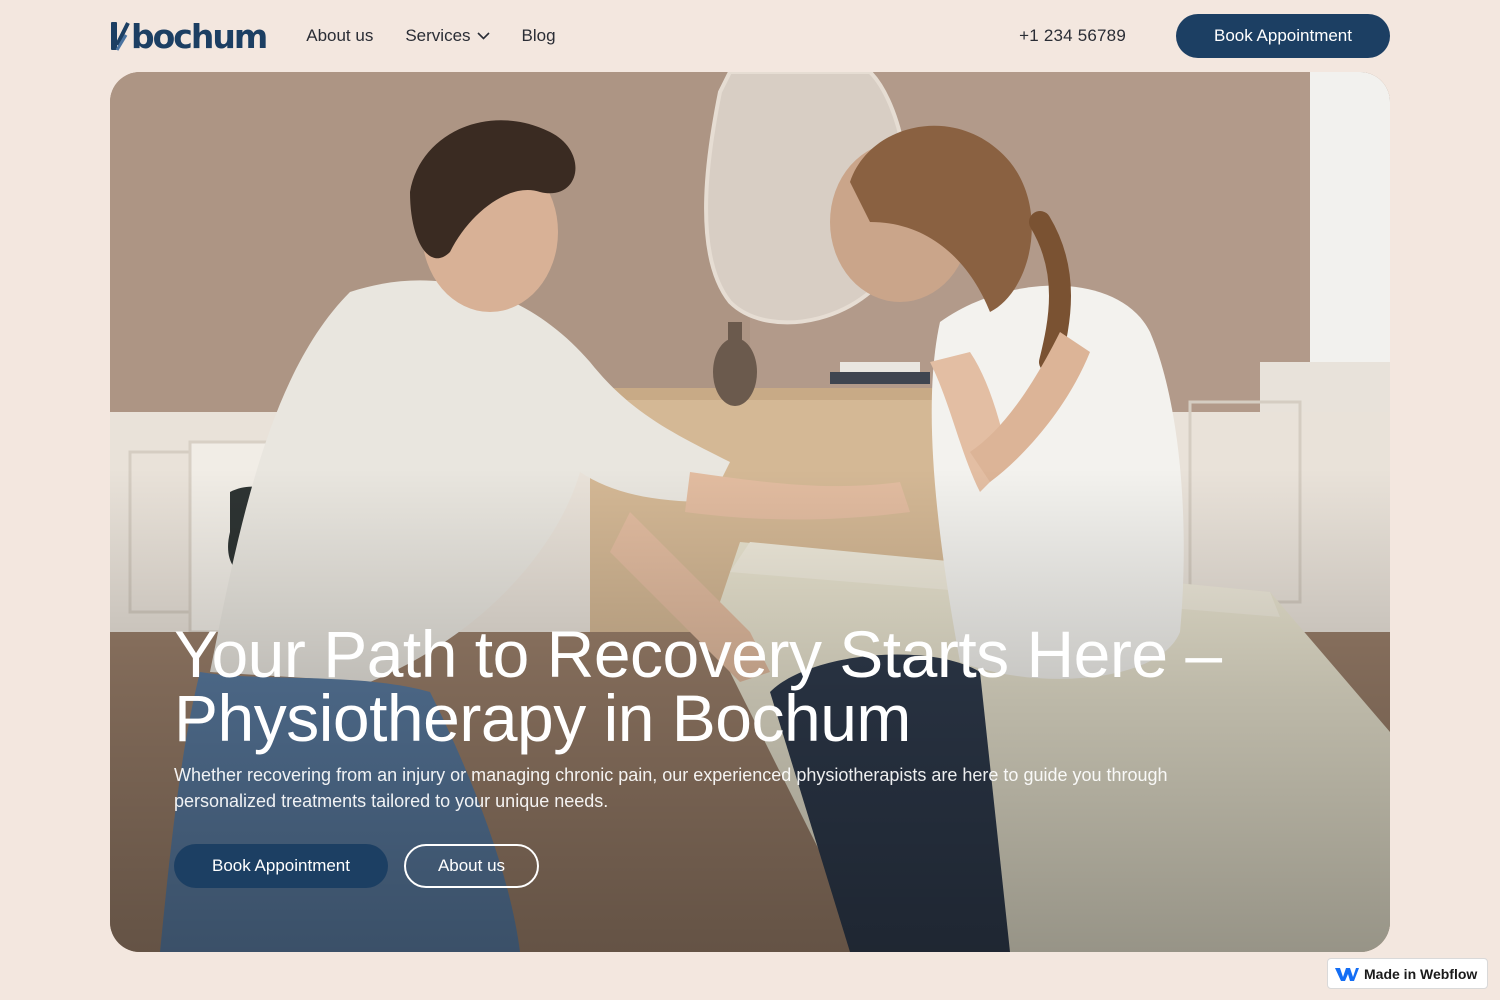  What do you see at coordinates (281, 866) in the screenshot?
I see `hero-book-appointment-button: Book Appointment` at bounding box center [281, 866].